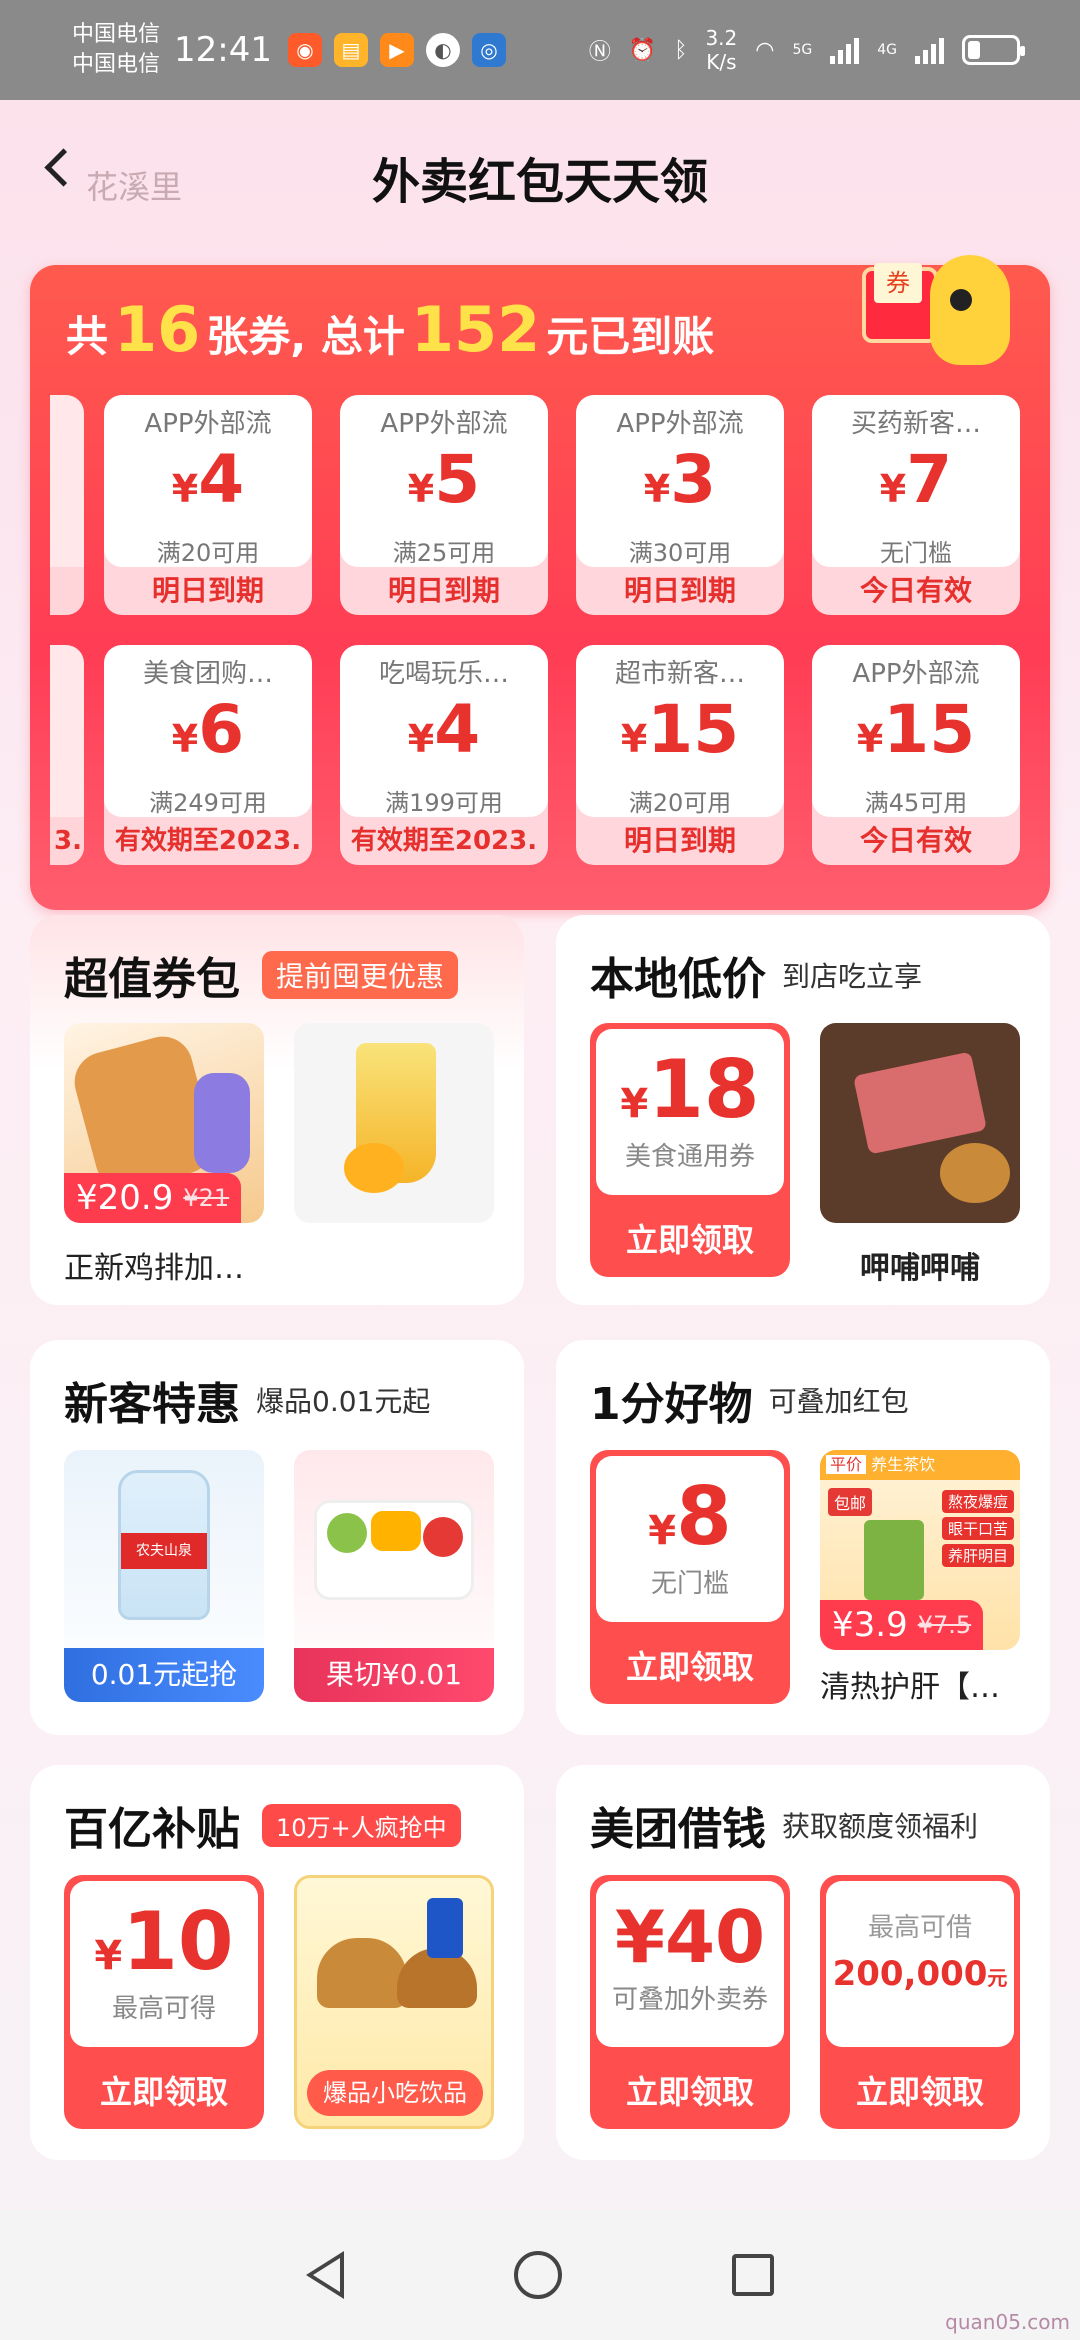  I want to click on coupon-card: APP外部流 ¥5 满25可用 明日到期, so click(444, 505).